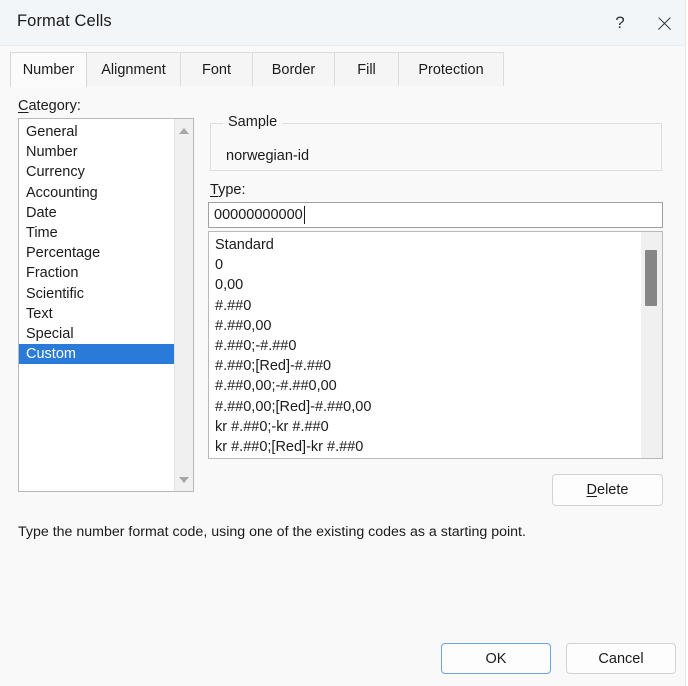 This screenshot has width=688, height=686. What do you see at coordinates (232, 190) in the screenshot?
I see `type-label-rest: ype:` at bounding box center [232, 190].